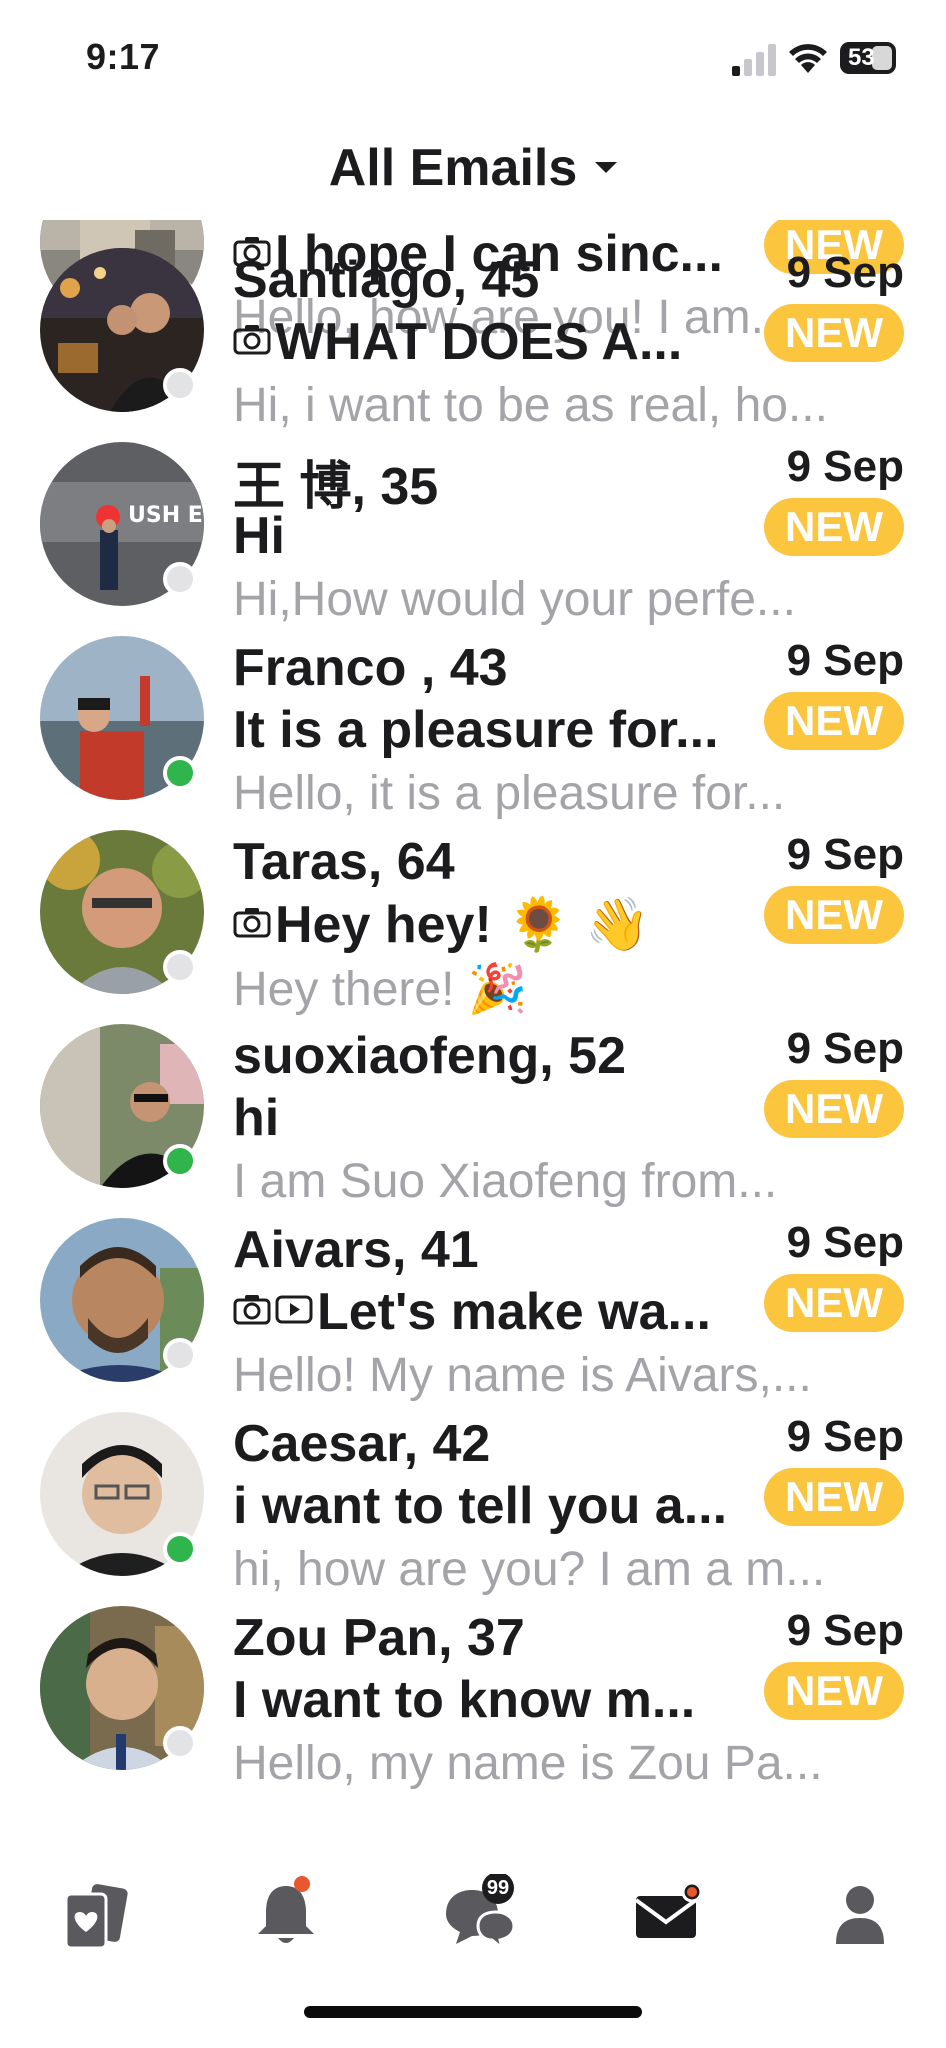 The height and width of the screenshot is (2048, 946). Describe the element at coordinates (123, 56) in the screenshot. I see `status-time: 9:17` at that location.